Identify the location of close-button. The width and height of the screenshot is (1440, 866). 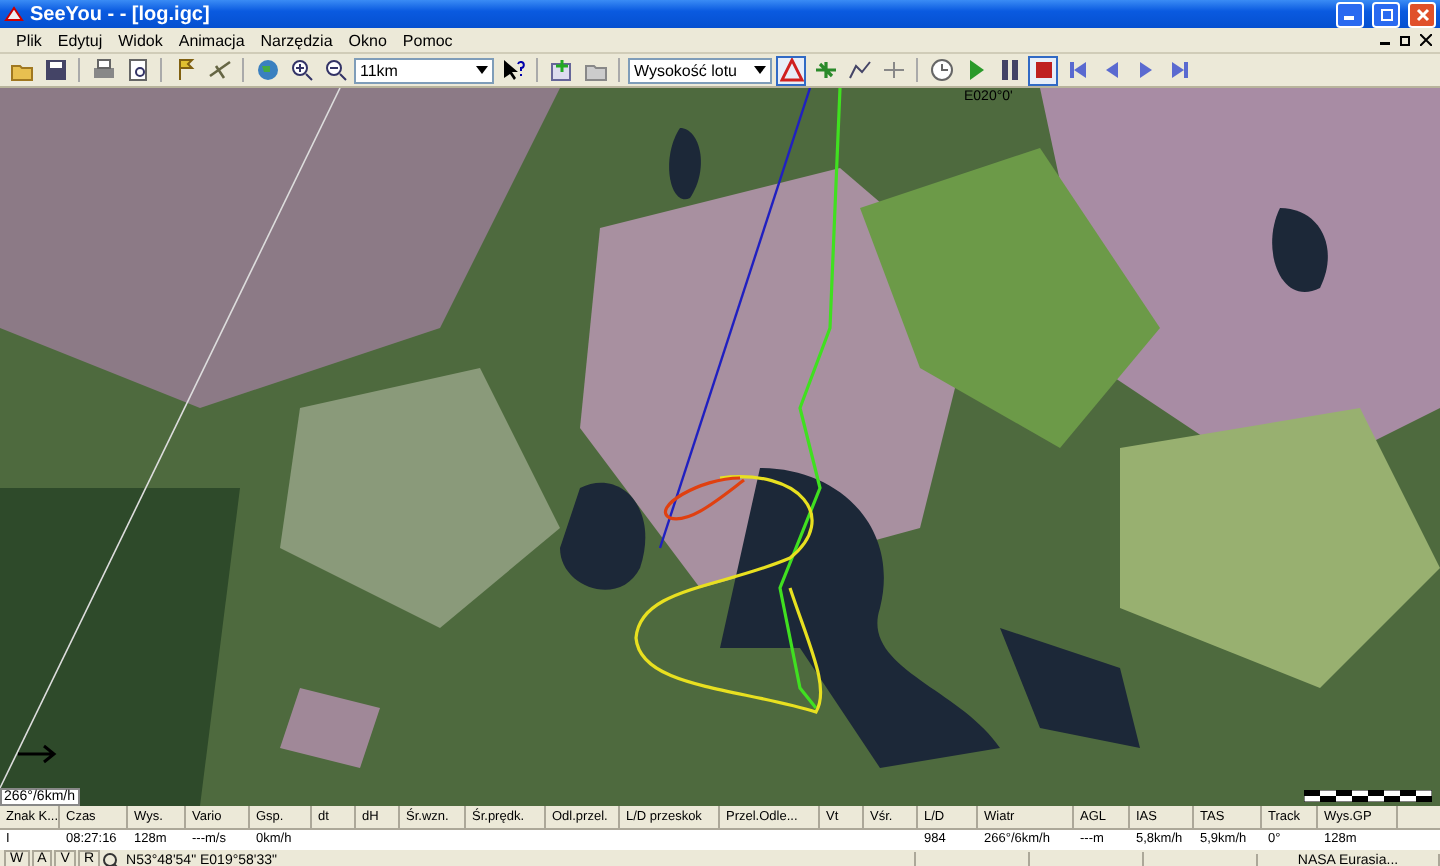
(1422, 14).